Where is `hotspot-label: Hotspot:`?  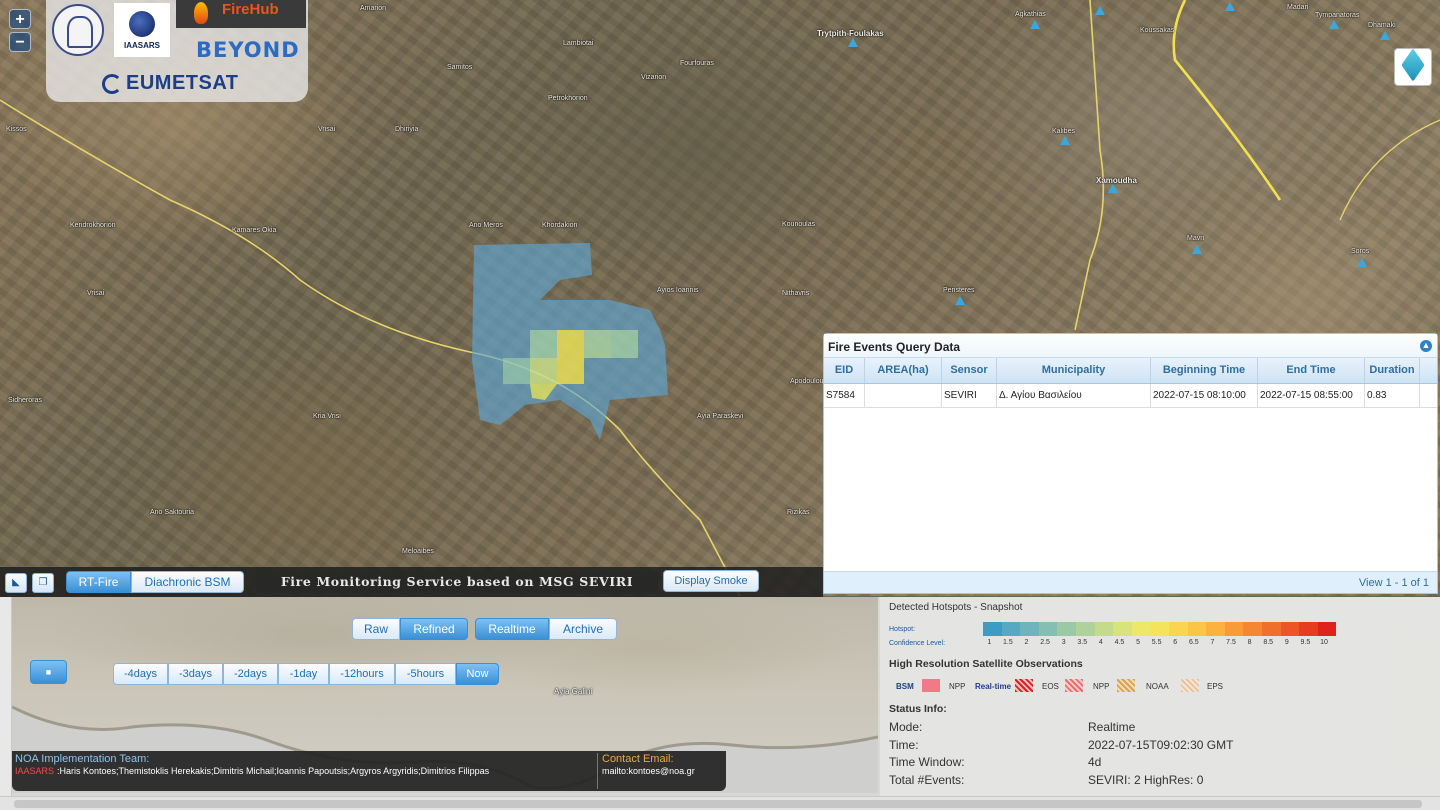
hotspot-label: Hotspot: is located at coordinates (902, 629).